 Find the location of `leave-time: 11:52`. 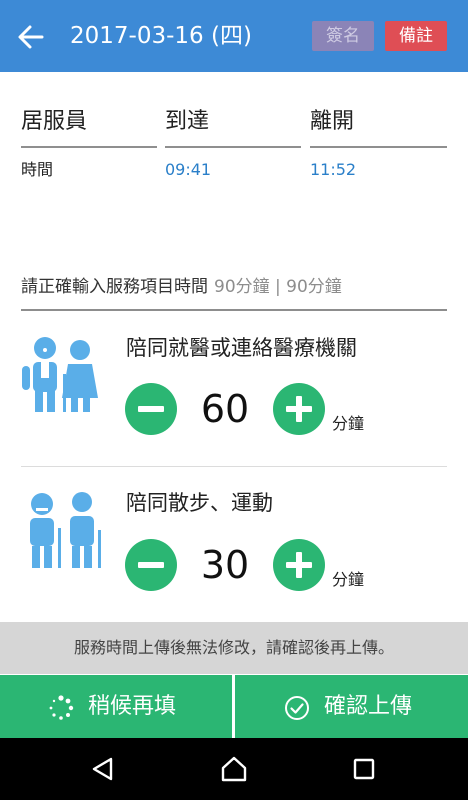

leave-time: 11:52 is located at coordinates (333, 170).